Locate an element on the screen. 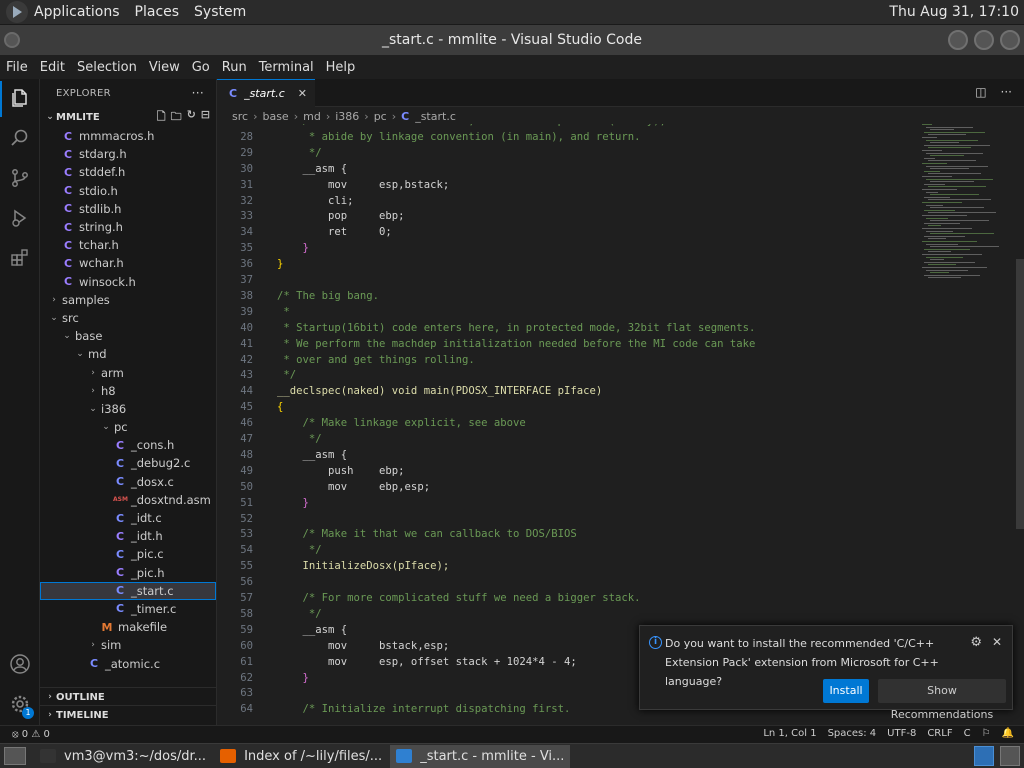 The height and width of the screenshot is (768, 1024). breadcrumb-item: md is located at coordinates (312, 116).